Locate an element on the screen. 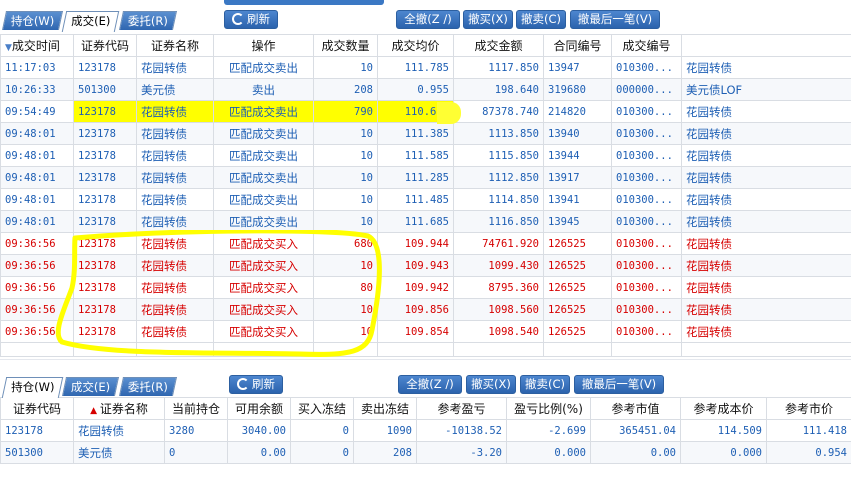  pos-header-buyfrz: 买入冻结 is located at coordinates (322, 408).